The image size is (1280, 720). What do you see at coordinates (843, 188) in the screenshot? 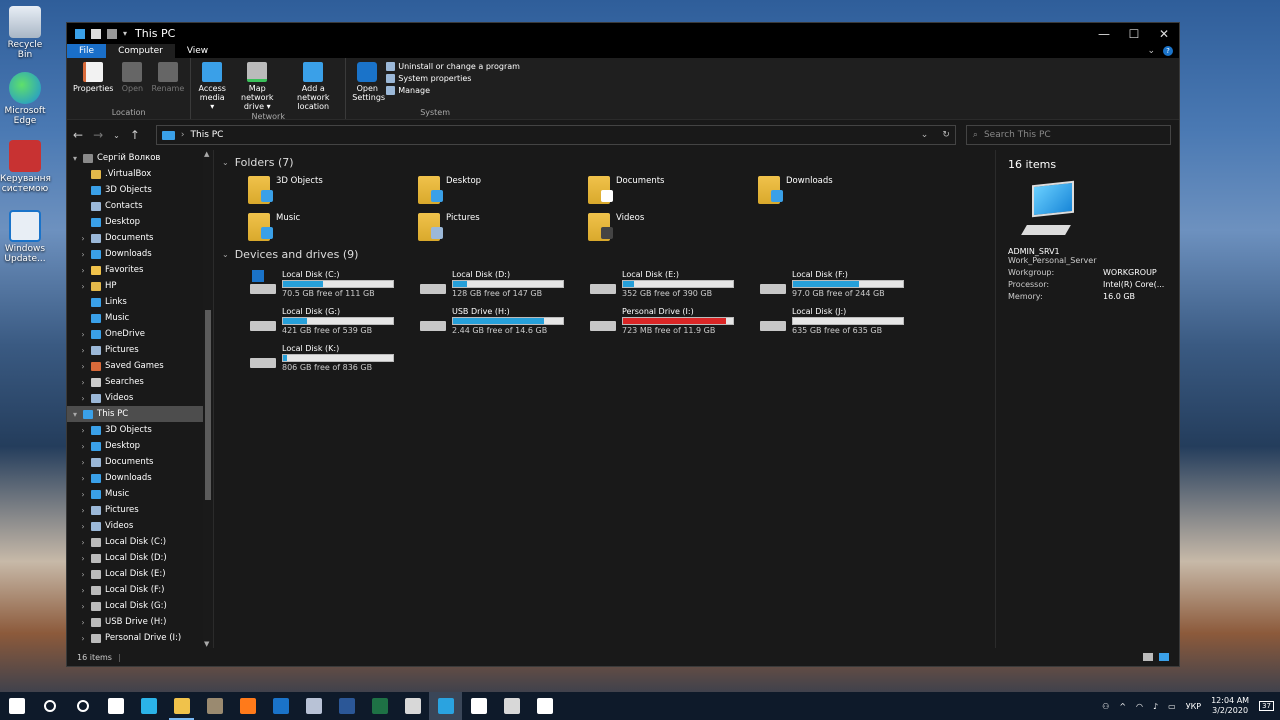
I see `folder-item: Downloads` at bounding box center [843, 188].